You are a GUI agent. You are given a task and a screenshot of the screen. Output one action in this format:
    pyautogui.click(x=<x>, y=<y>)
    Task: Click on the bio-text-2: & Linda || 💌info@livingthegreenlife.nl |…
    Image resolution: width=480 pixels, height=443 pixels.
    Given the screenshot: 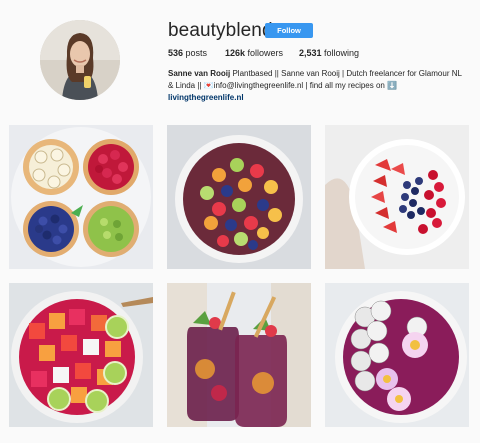 What is the action you would take?
    pyautogui.click(x=283, y=85)
    